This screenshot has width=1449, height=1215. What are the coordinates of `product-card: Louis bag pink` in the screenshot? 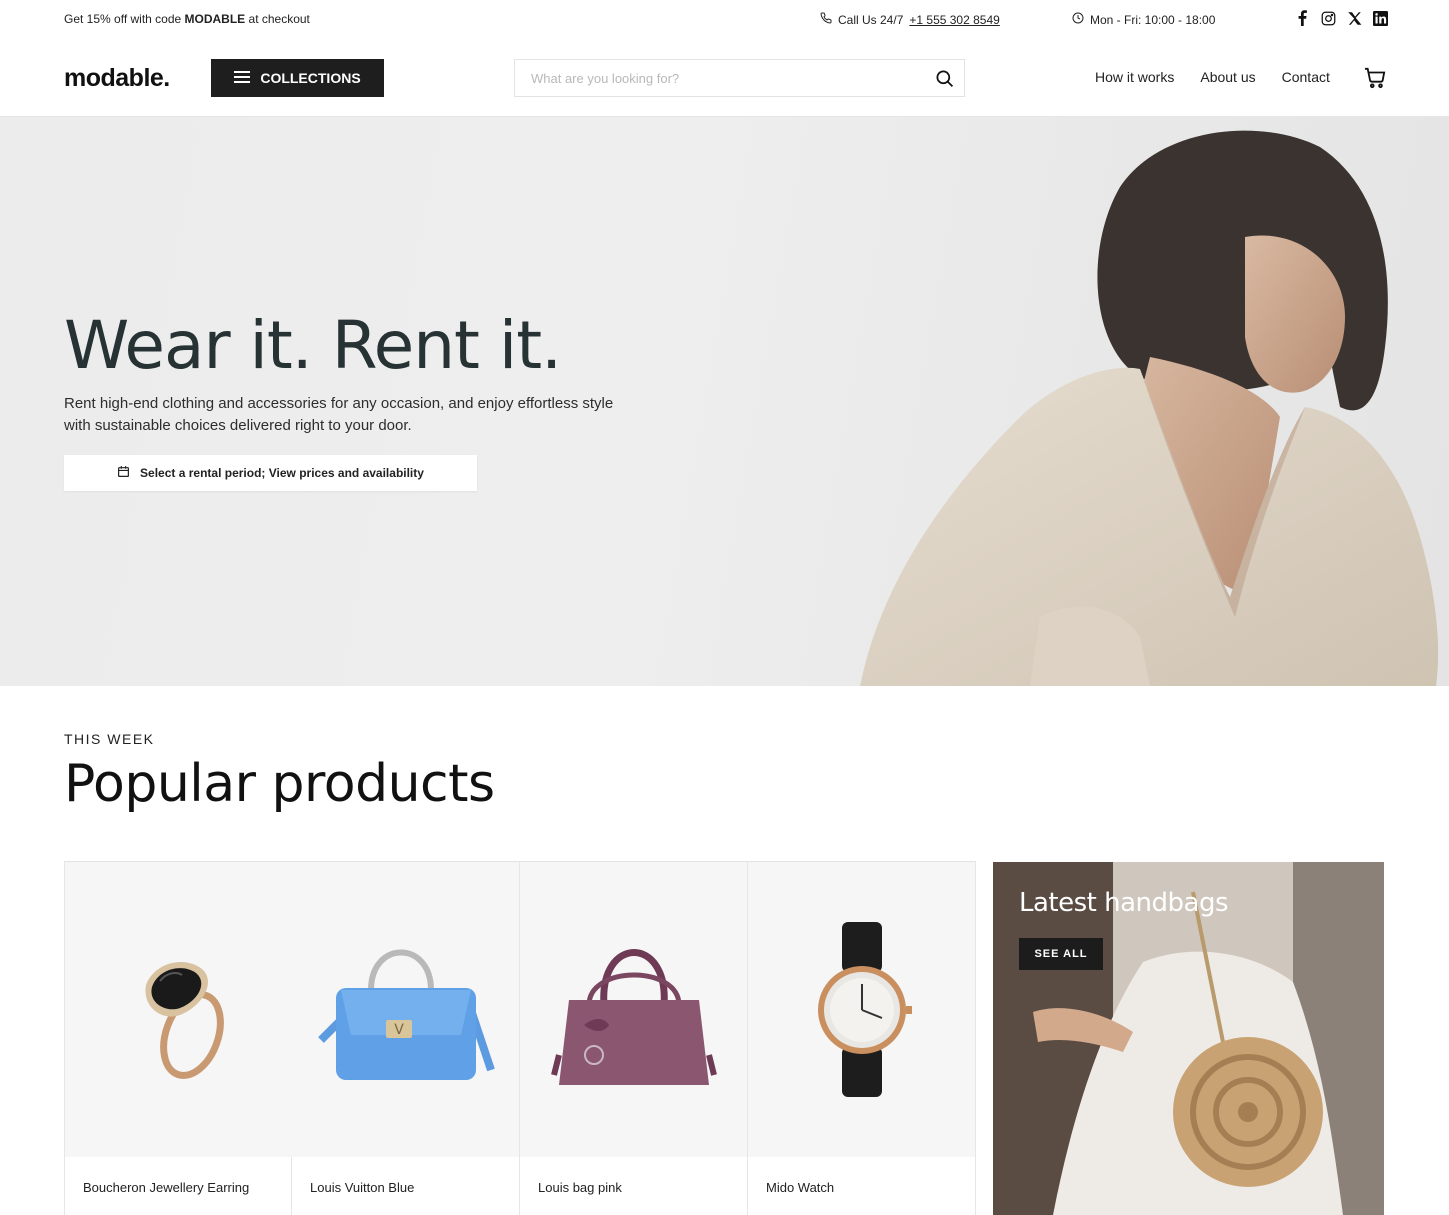 It's located at (634, 1038).